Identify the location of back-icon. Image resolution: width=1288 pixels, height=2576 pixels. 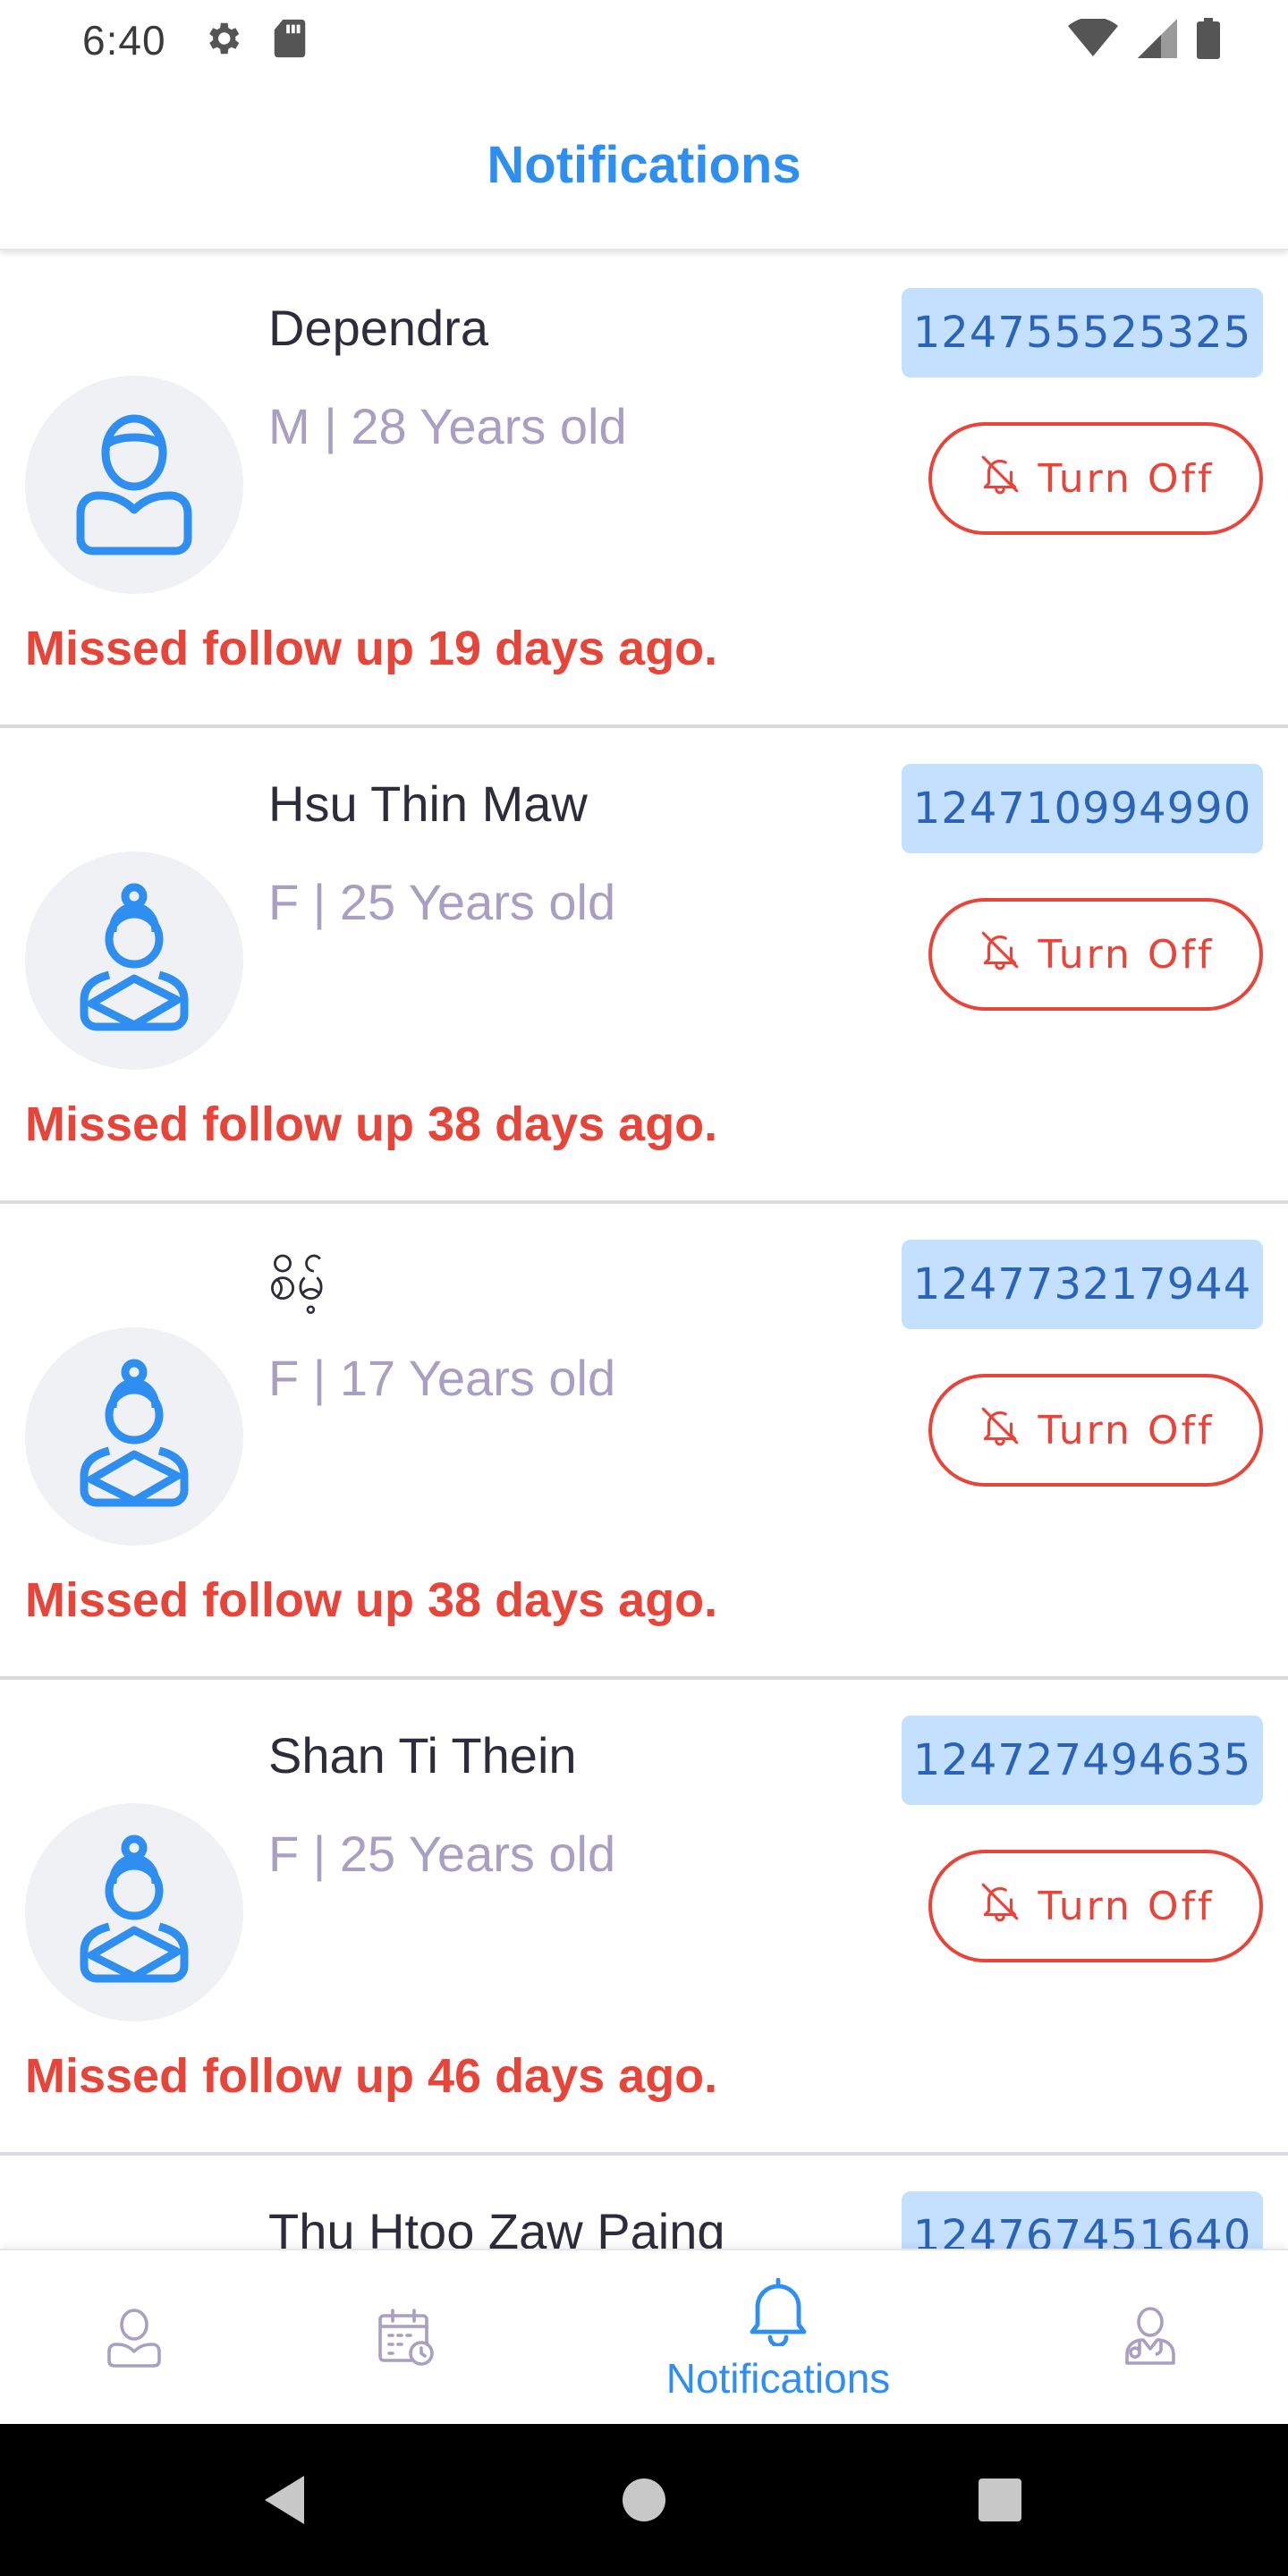
(286, 2500).